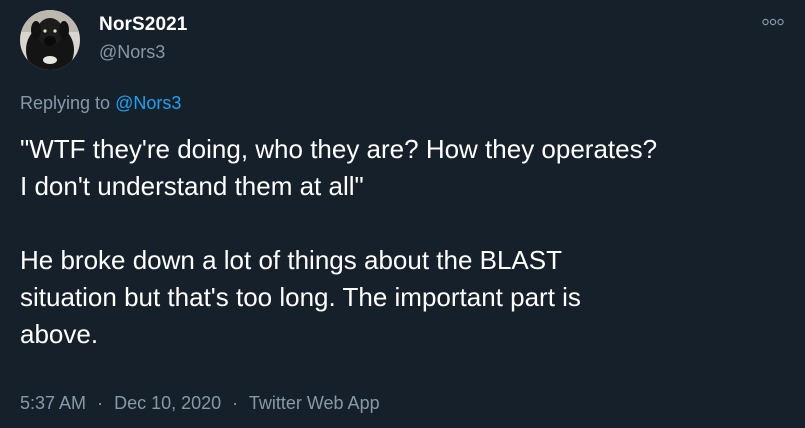 This screenshot has height=428, width=805. What do you see at coordinates (59, 334) in the screenshot?
I see `tweet-text-line: above.` at bounding box center [59, 334].